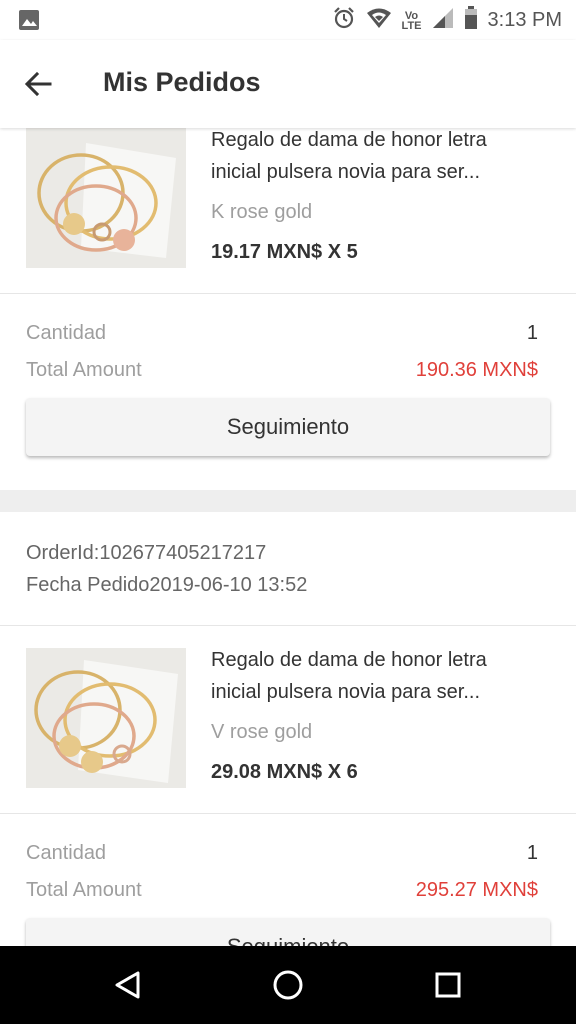 Image resolution: width=576 pixels, height=1024 pixels. I want to click on product-price: 19.17 MXN$ X 5, so click(284, 252).